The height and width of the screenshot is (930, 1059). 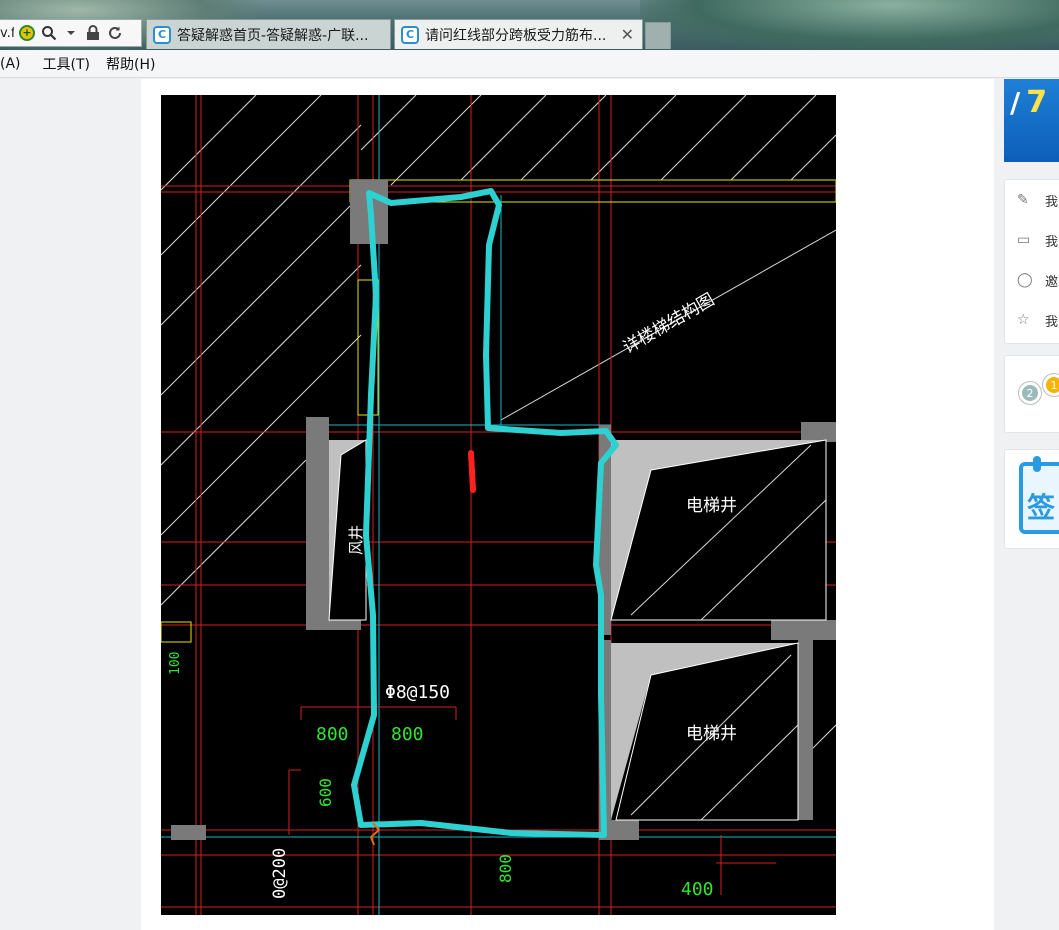 I want to click on menu-item-help: 帮助(H), so click(x=130, y=64).